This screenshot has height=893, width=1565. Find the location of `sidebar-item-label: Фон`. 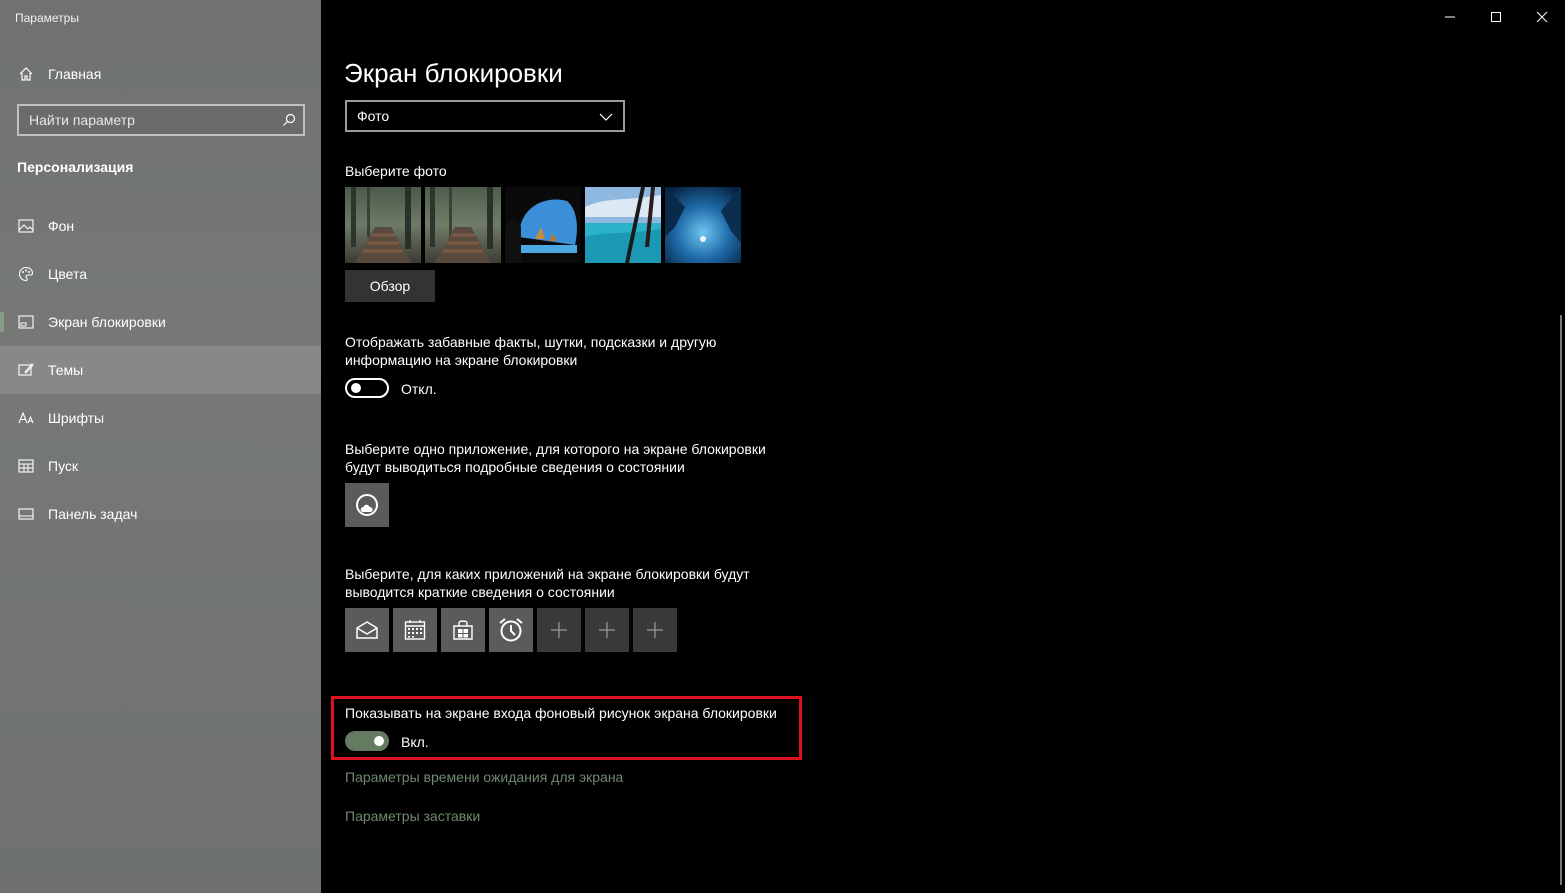

sidebar-item-label: Фон is located at coordinates (61, 226).